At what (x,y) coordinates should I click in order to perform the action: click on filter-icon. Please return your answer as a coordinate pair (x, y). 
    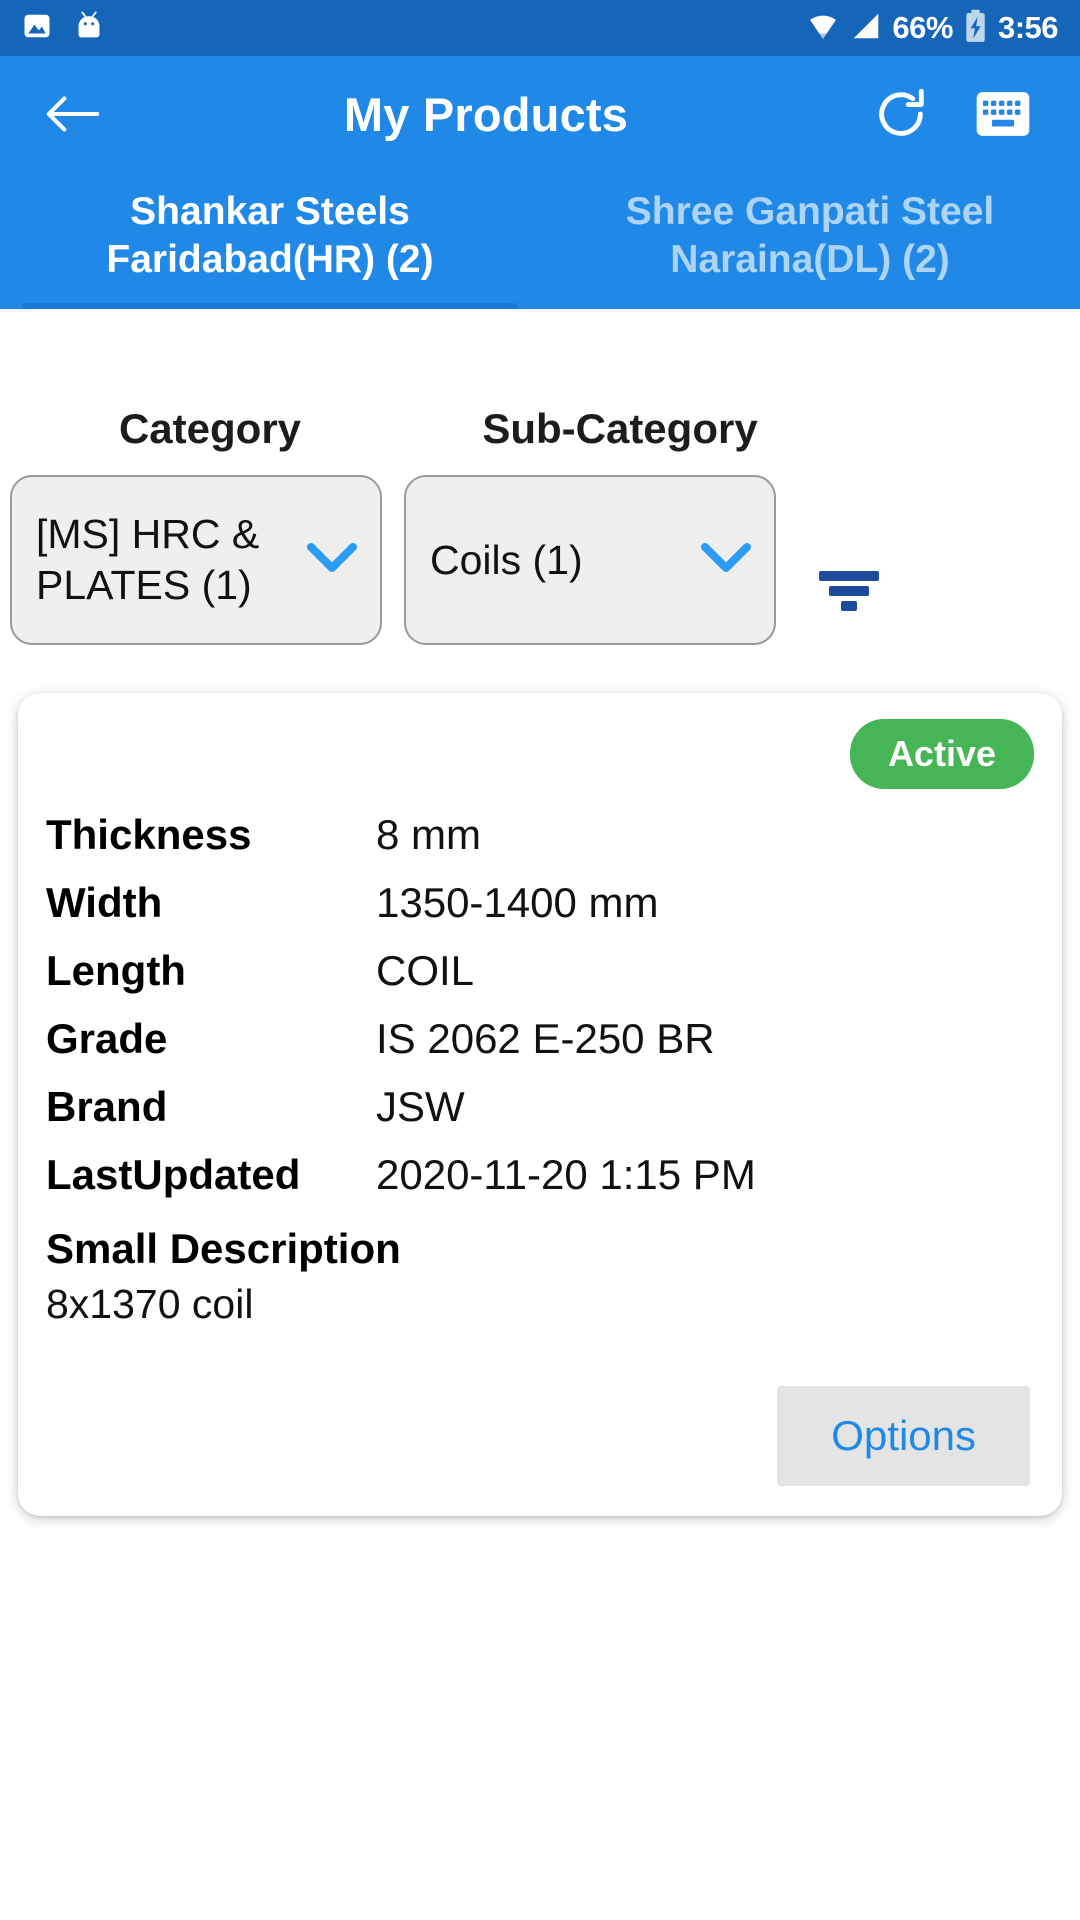
    Looking at the image, I should click on (849, 591).